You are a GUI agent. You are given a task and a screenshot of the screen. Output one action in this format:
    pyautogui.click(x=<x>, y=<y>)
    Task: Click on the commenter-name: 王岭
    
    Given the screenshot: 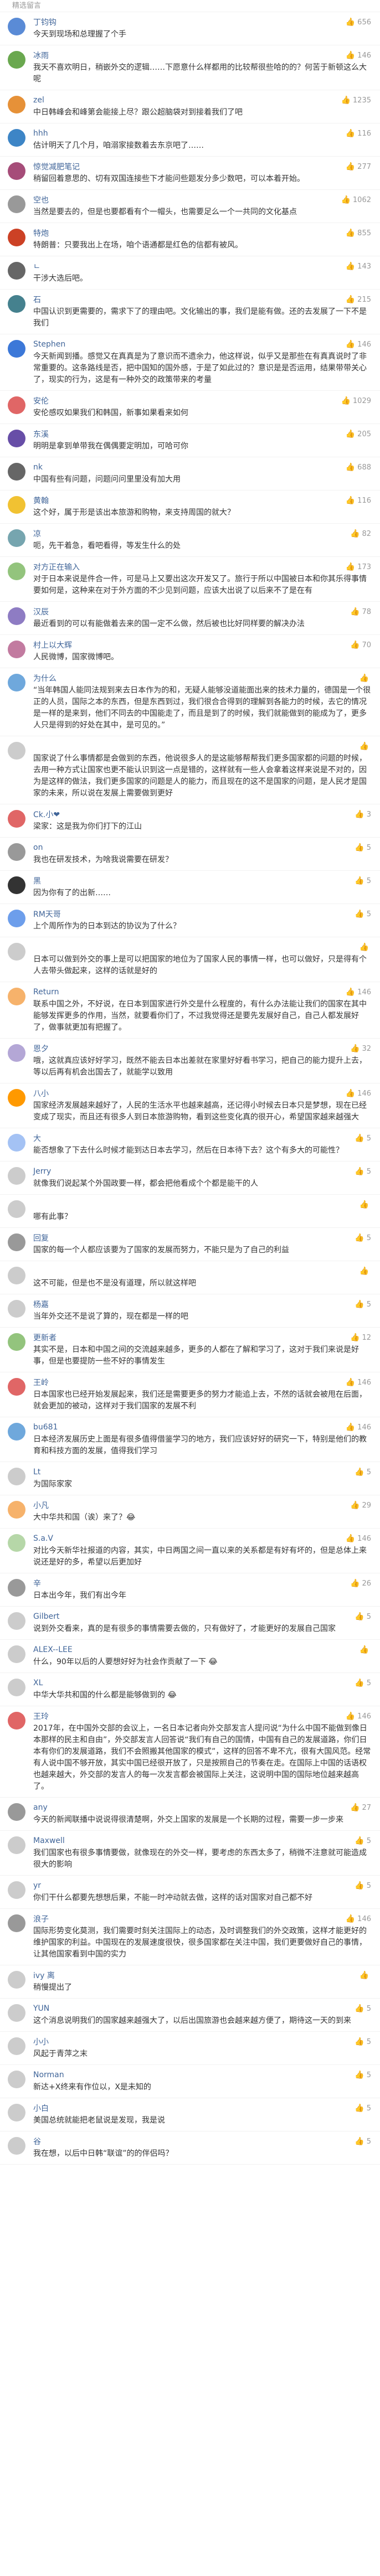 What is the action you would take?
    pyautogui.click(x=41, y=1382)
    